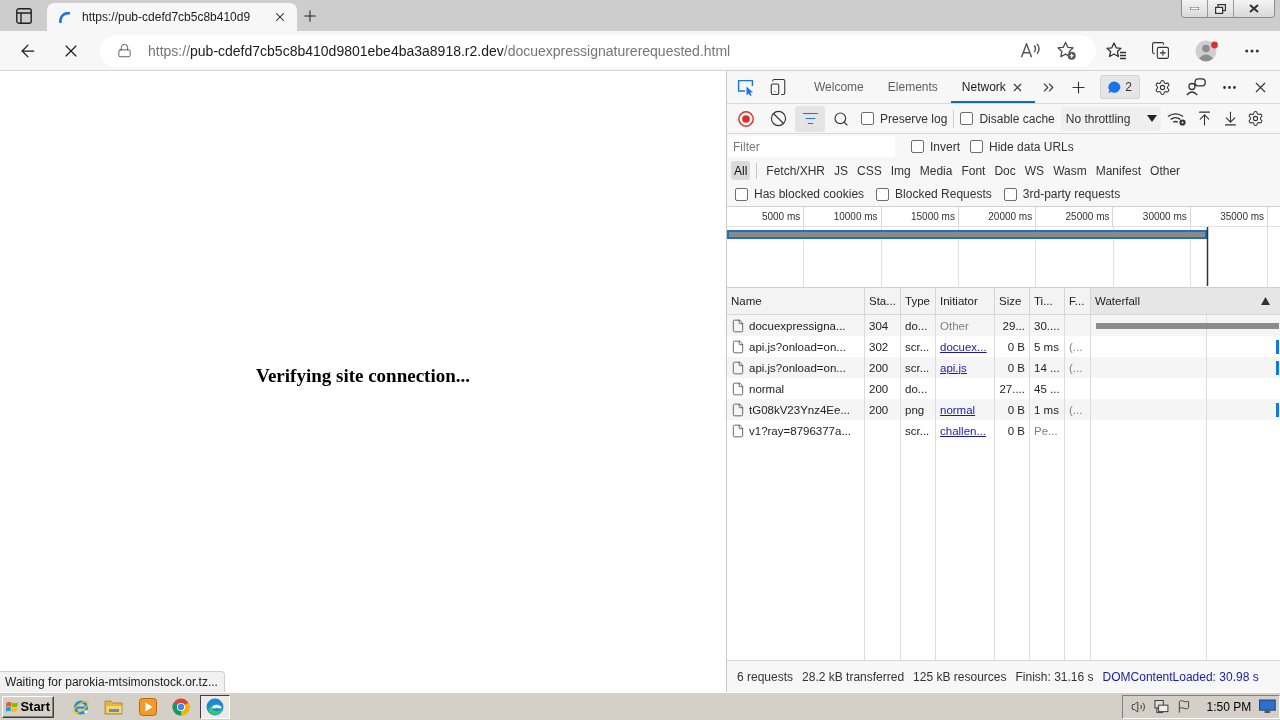  What do you see at coordinates (1207, 50) in the screenshot?
I see `profile-avatar-icon` at bounding box center [1207, 50].